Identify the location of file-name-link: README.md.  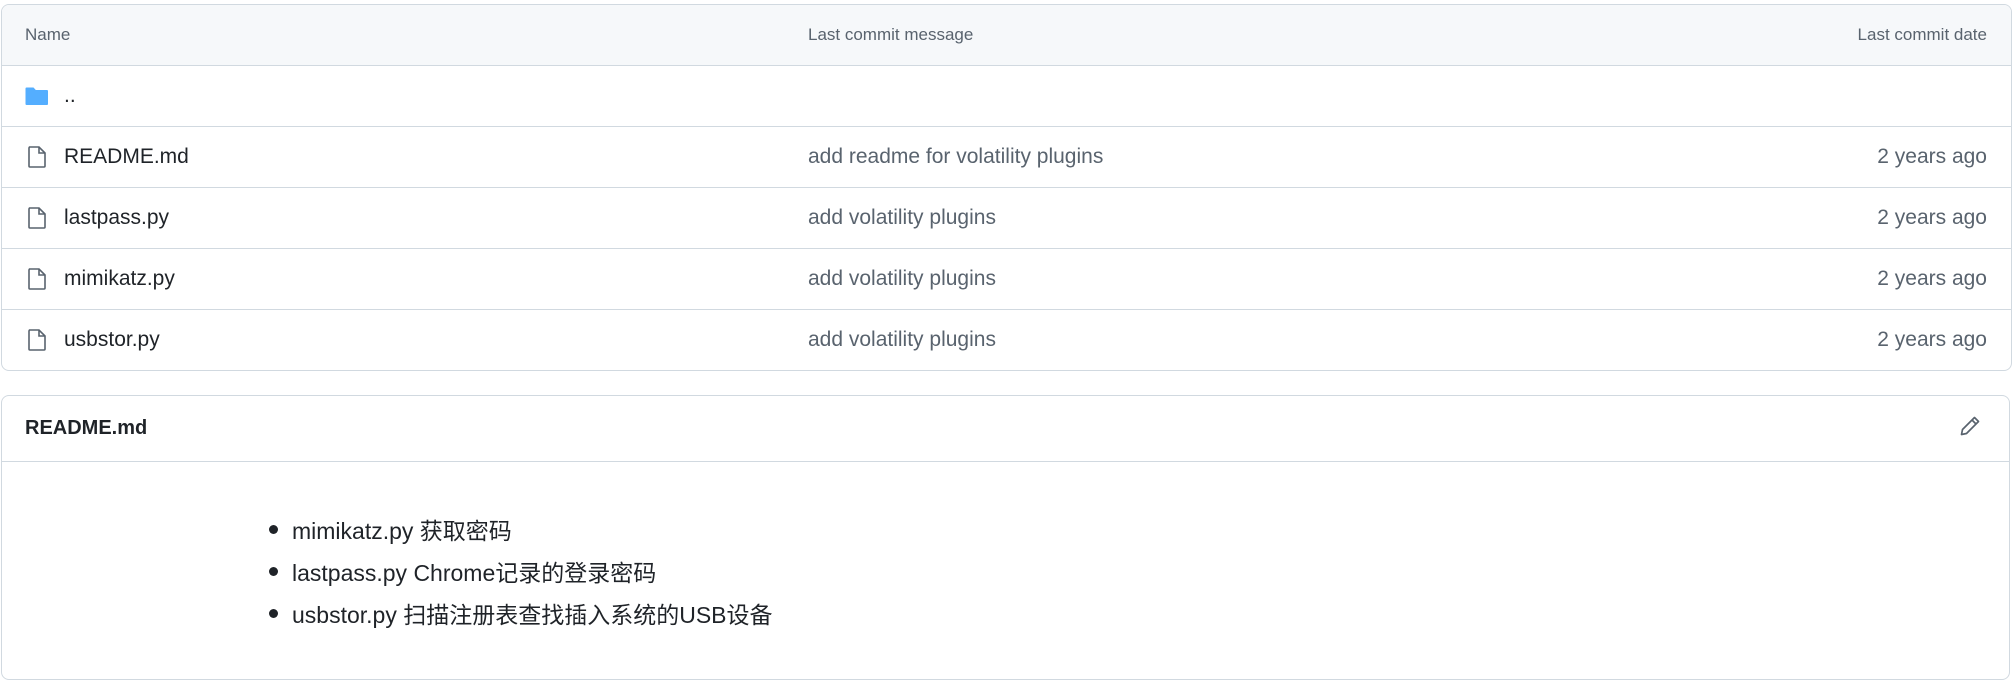
(126, 157).